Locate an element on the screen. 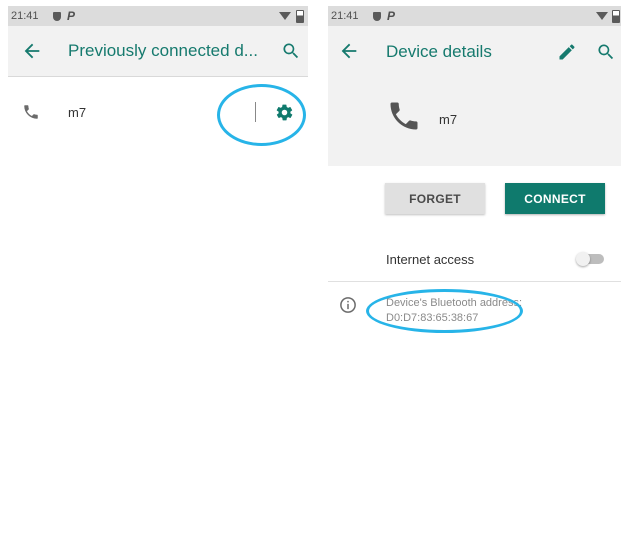 The height and width of the screenshot is (543, 621). app-bar-divider is located at coordinates (158, 76).